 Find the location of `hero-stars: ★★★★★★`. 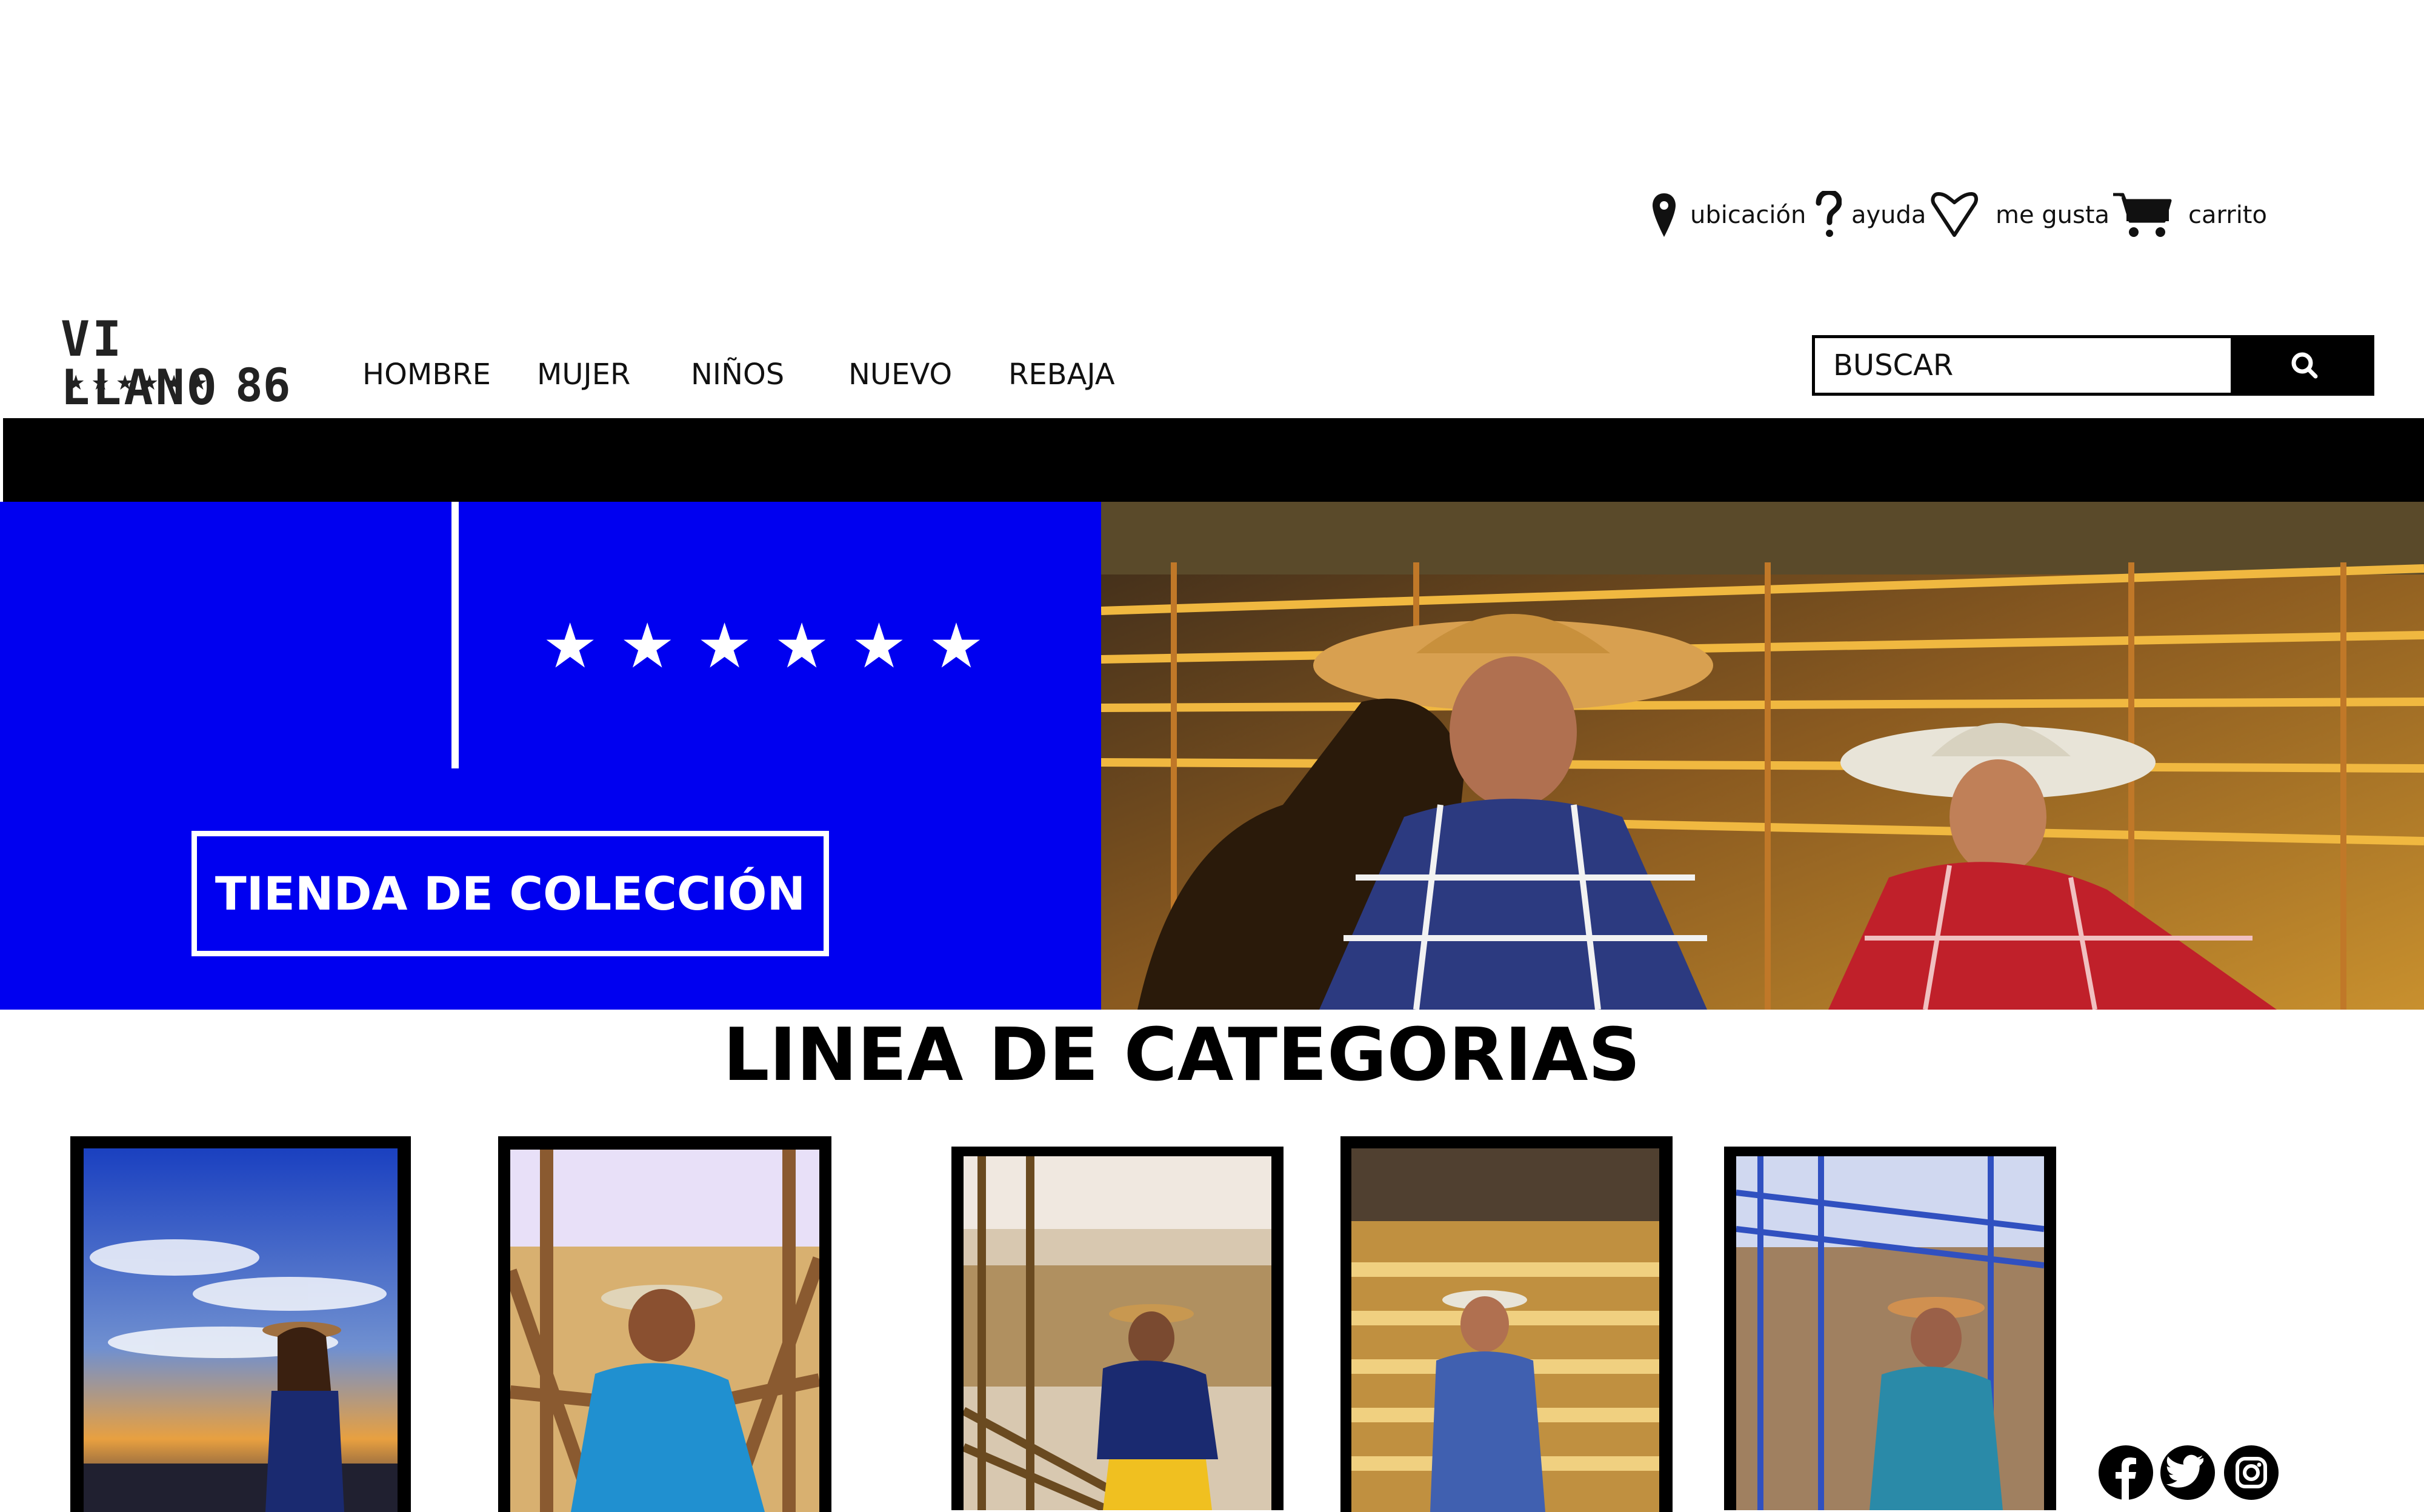

hero-stars: ★★★★★★ is located at coordinates (774, 646).